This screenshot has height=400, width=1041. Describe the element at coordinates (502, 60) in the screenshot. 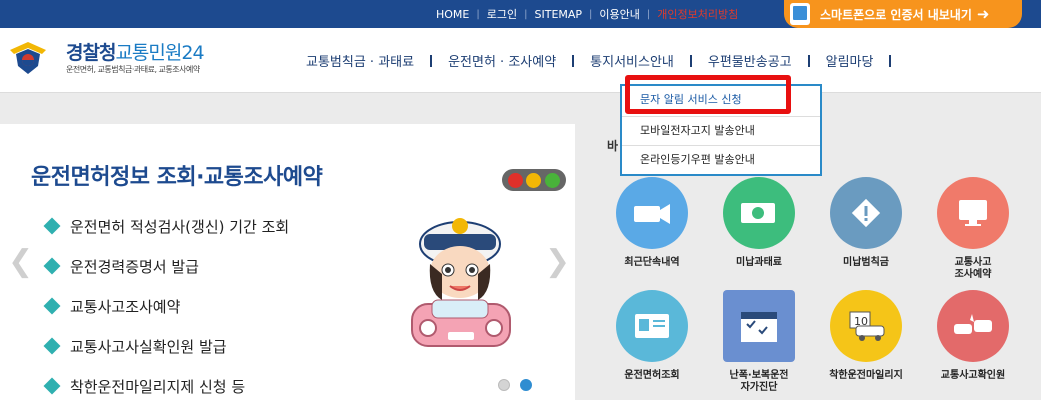

I see `nav-license: 운전면허 · 조사예약` at that location.